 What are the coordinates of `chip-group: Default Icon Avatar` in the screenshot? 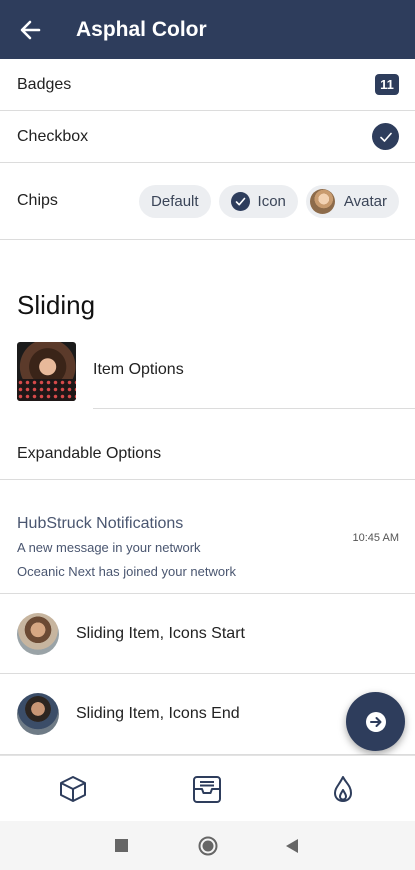 It's located at (269, 201).